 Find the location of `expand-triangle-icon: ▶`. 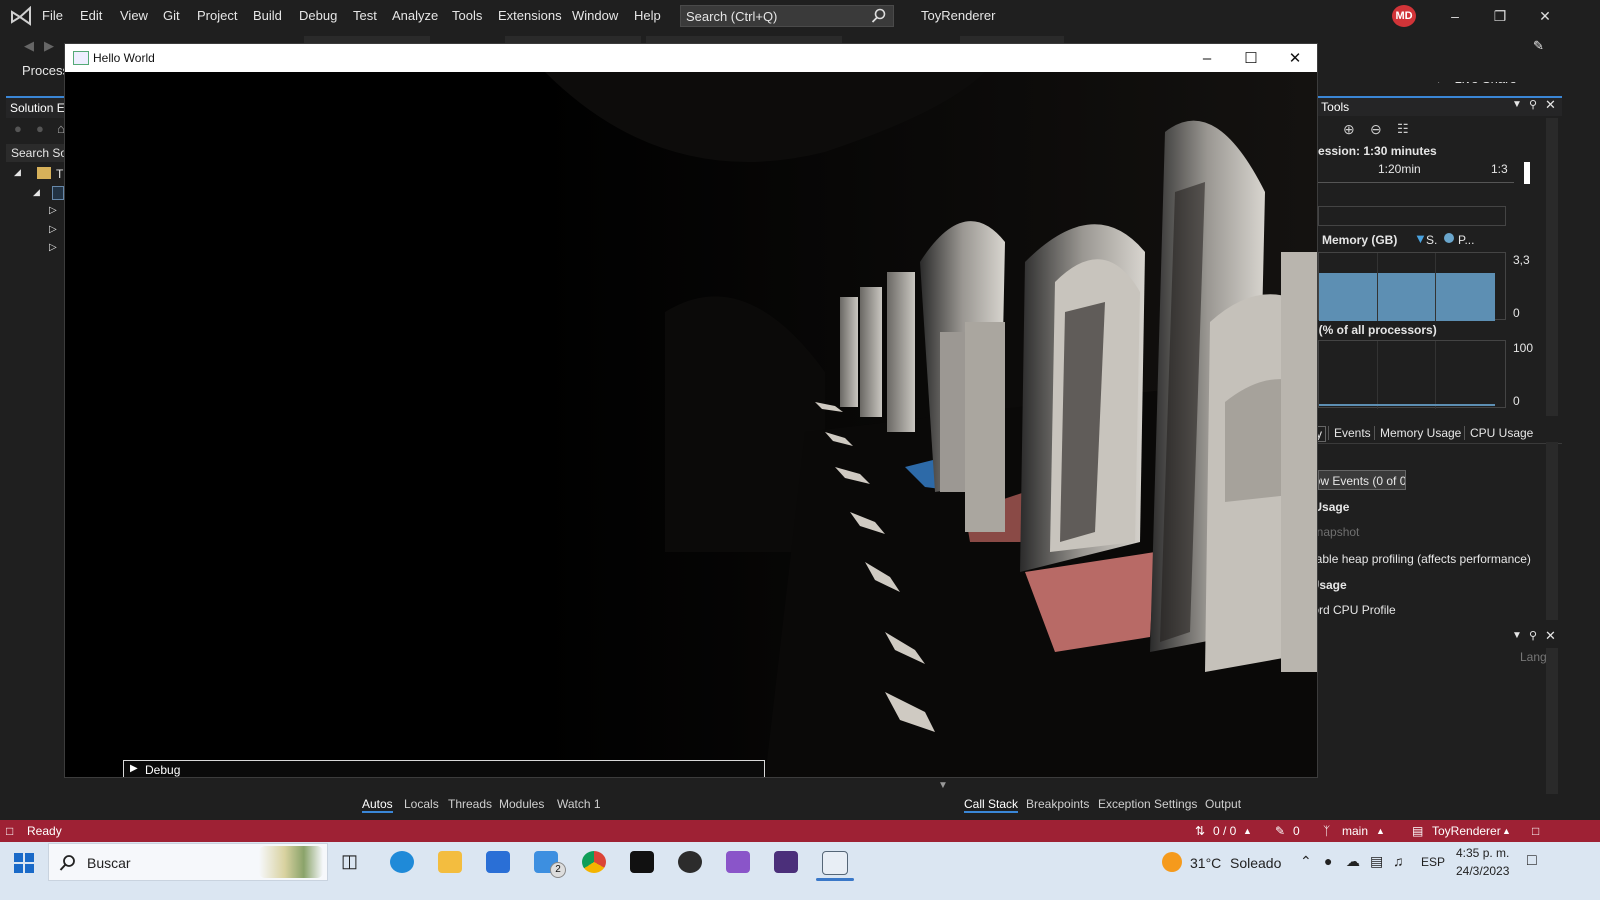

expand-triangle-icon: ▶ is located at coordinates (134, 768).